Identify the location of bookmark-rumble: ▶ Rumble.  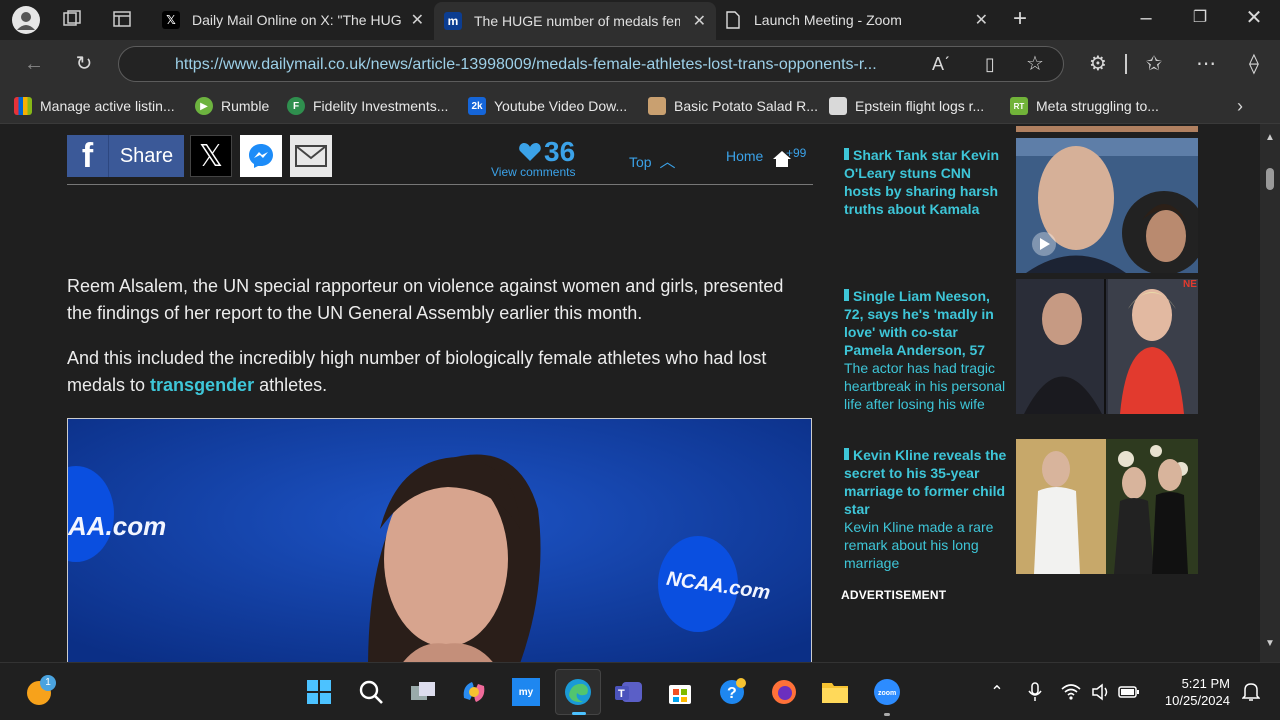
(232, 106).